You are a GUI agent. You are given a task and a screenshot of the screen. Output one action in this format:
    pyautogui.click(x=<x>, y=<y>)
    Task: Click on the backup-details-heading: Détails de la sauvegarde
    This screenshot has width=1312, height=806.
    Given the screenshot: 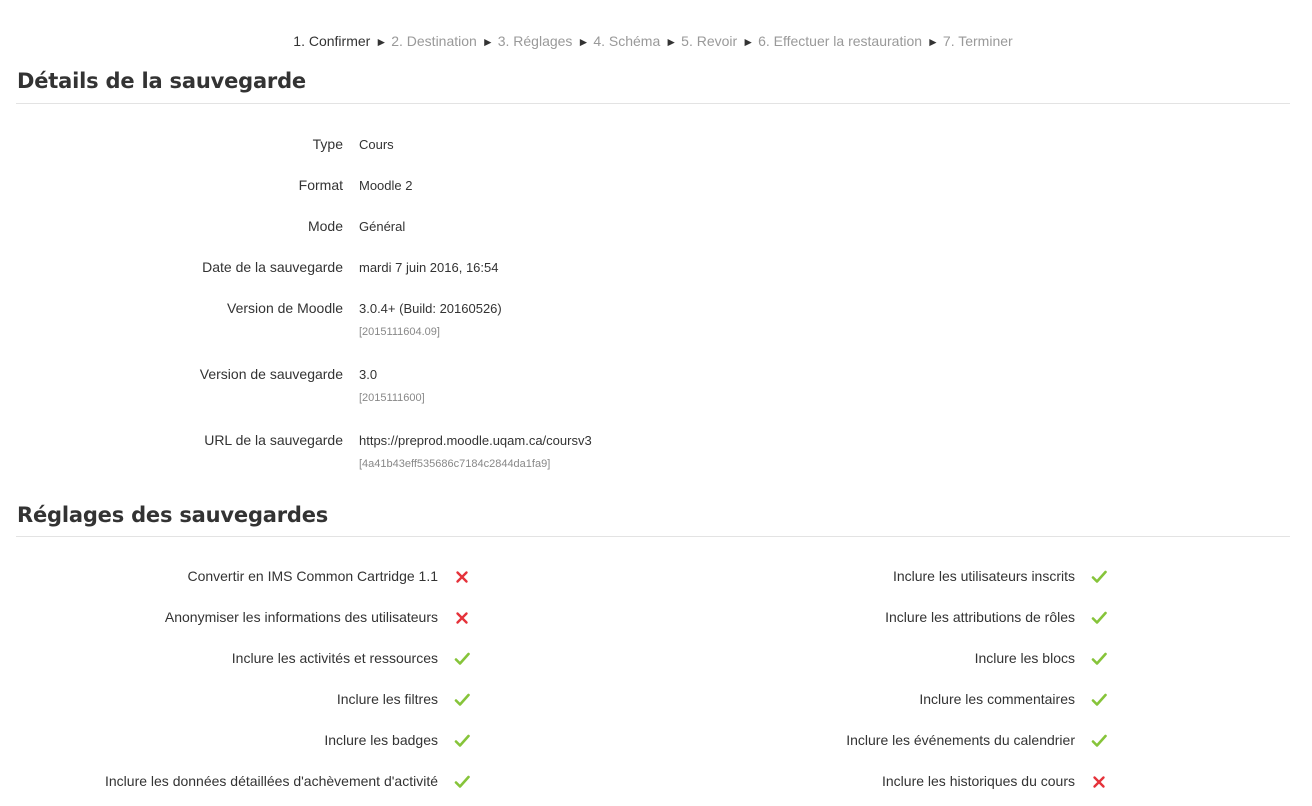 What is the action you would take?
    pyautogui.click(x=161, y=81)
    